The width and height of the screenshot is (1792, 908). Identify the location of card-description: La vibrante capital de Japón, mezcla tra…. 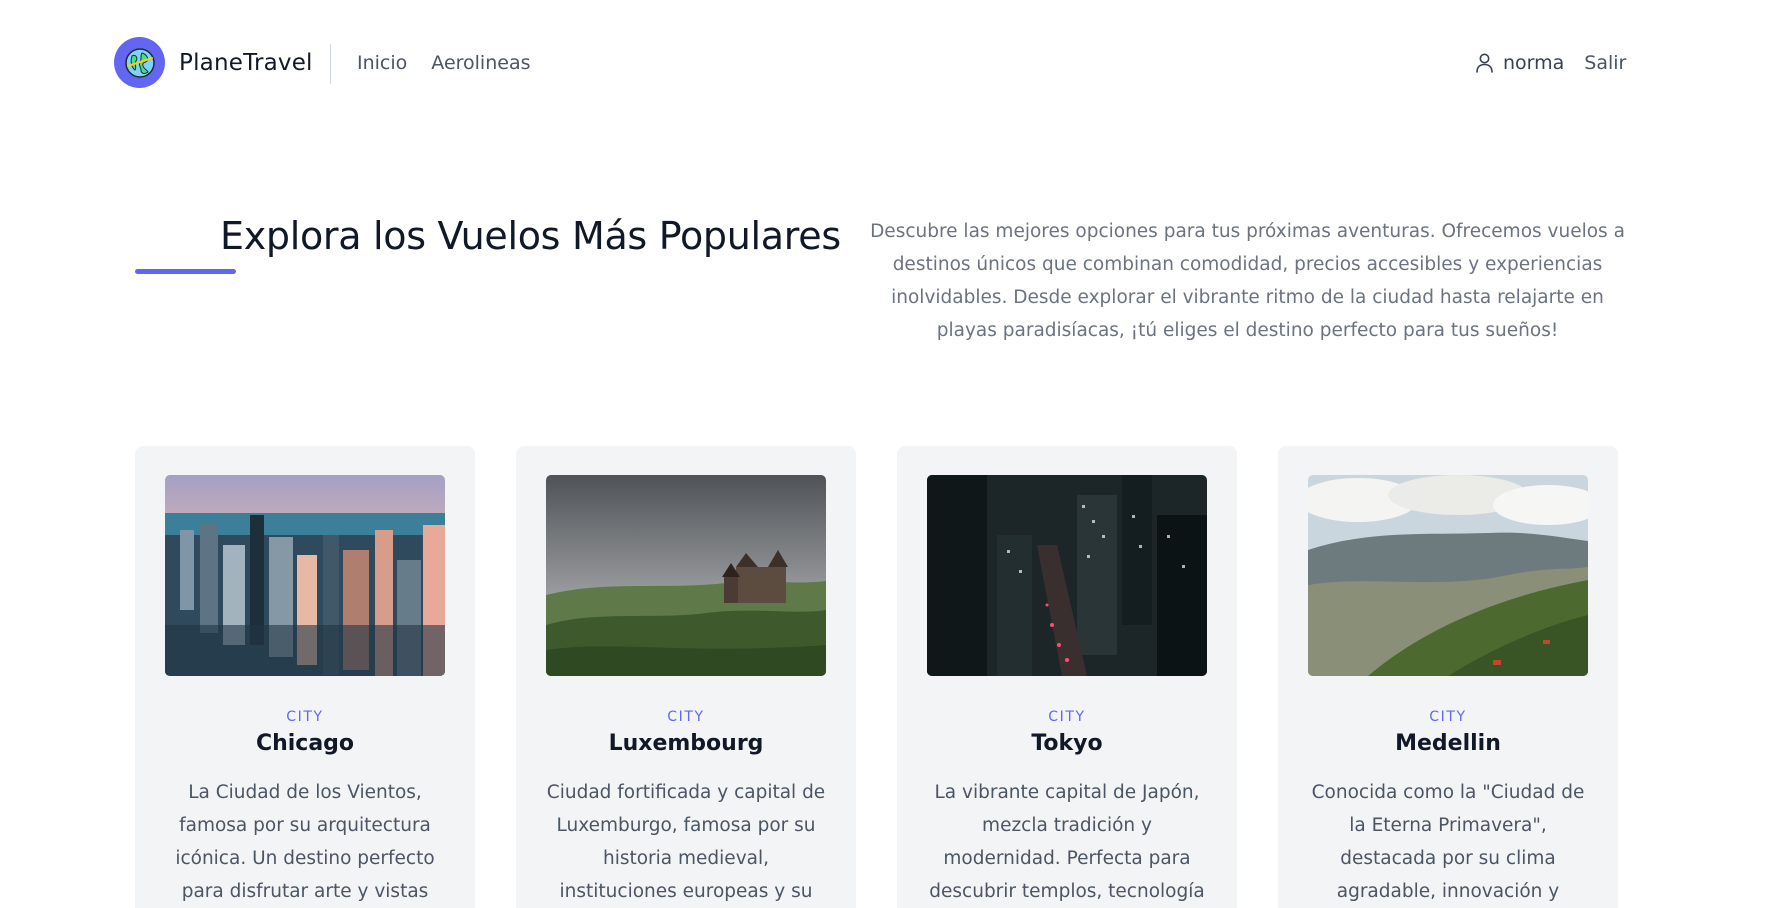
(1067, 842).